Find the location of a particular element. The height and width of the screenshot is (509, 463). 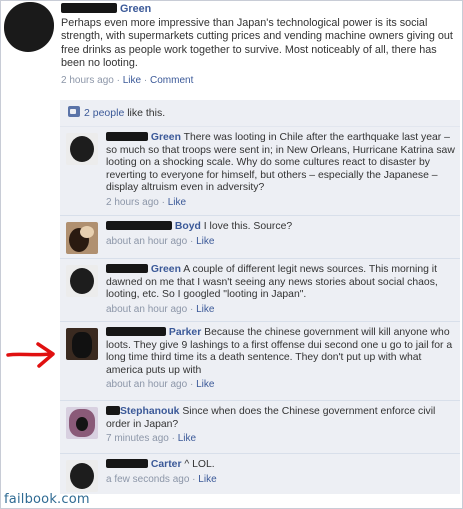

post-comment-link: Comment is located at coordinates (171, 80).